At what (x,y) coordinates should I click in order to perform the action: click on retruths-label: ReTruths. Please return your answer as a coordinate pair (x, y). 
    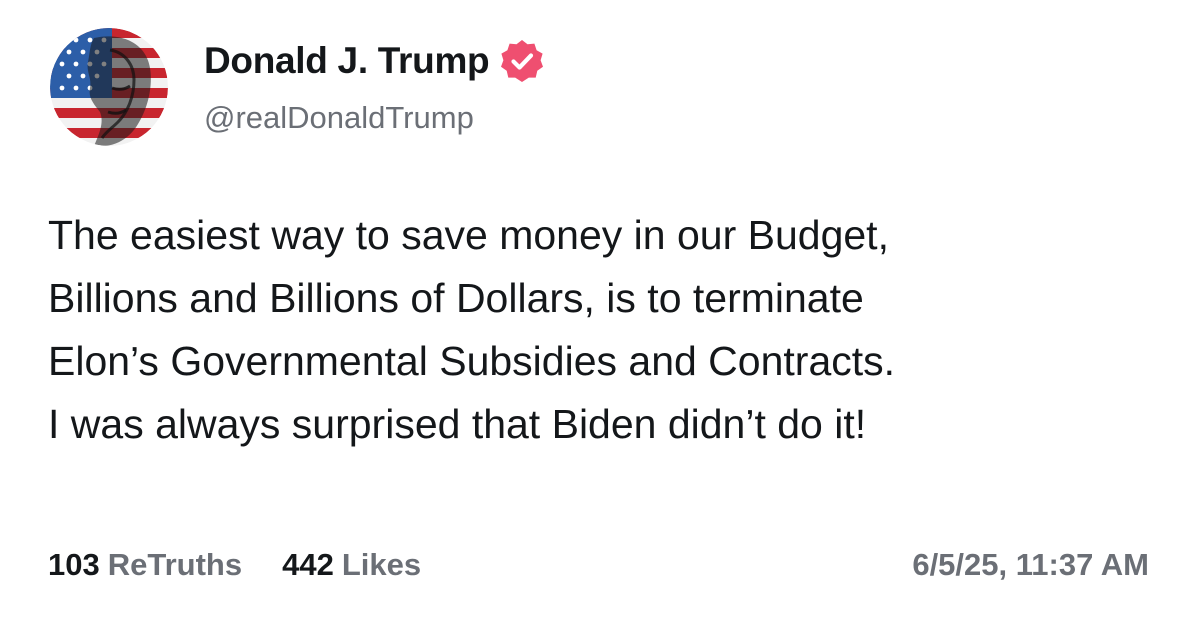
    Looking at the image, I should click on (175, 564).